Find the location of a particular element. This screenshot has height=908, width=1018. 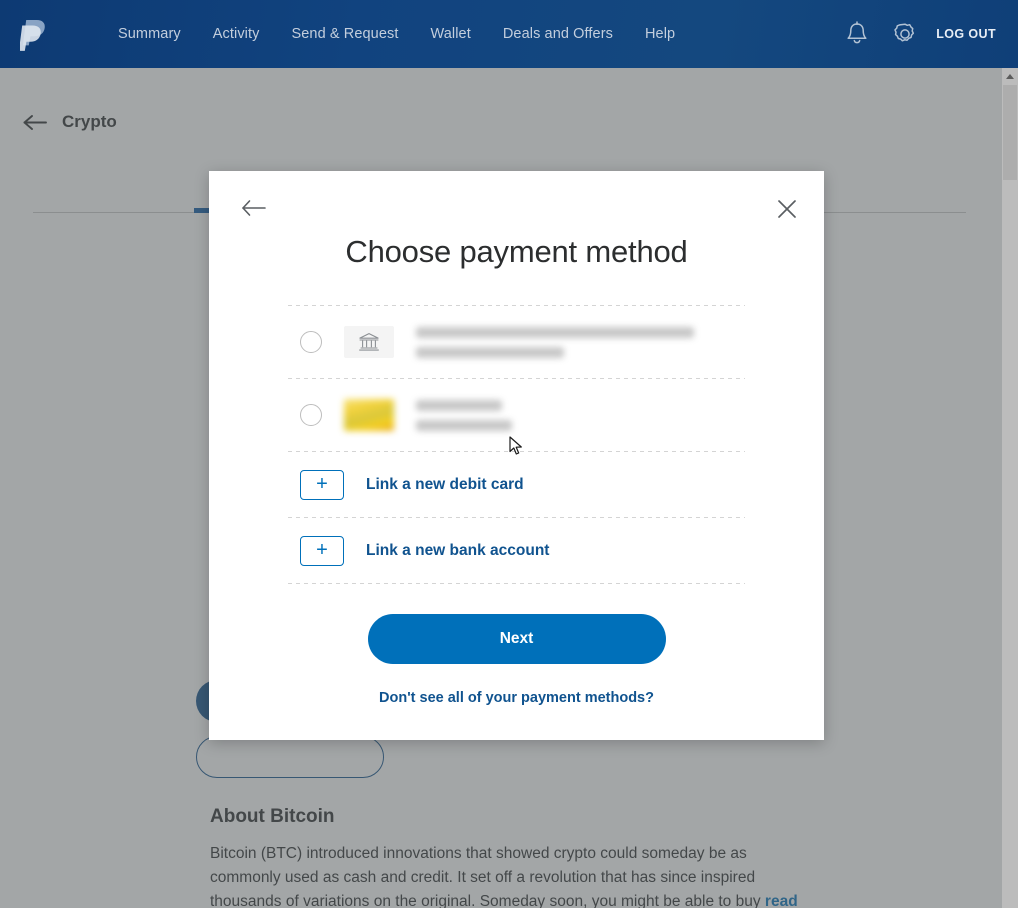

payment-method-label-bank is located at coordinates (580, 342).